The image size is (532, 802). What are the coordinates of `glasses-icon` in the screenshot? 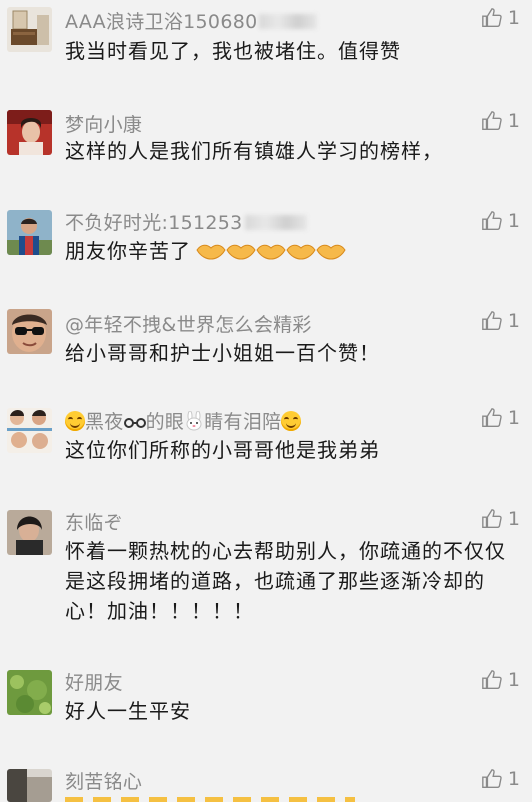 It's located at (134, 423).